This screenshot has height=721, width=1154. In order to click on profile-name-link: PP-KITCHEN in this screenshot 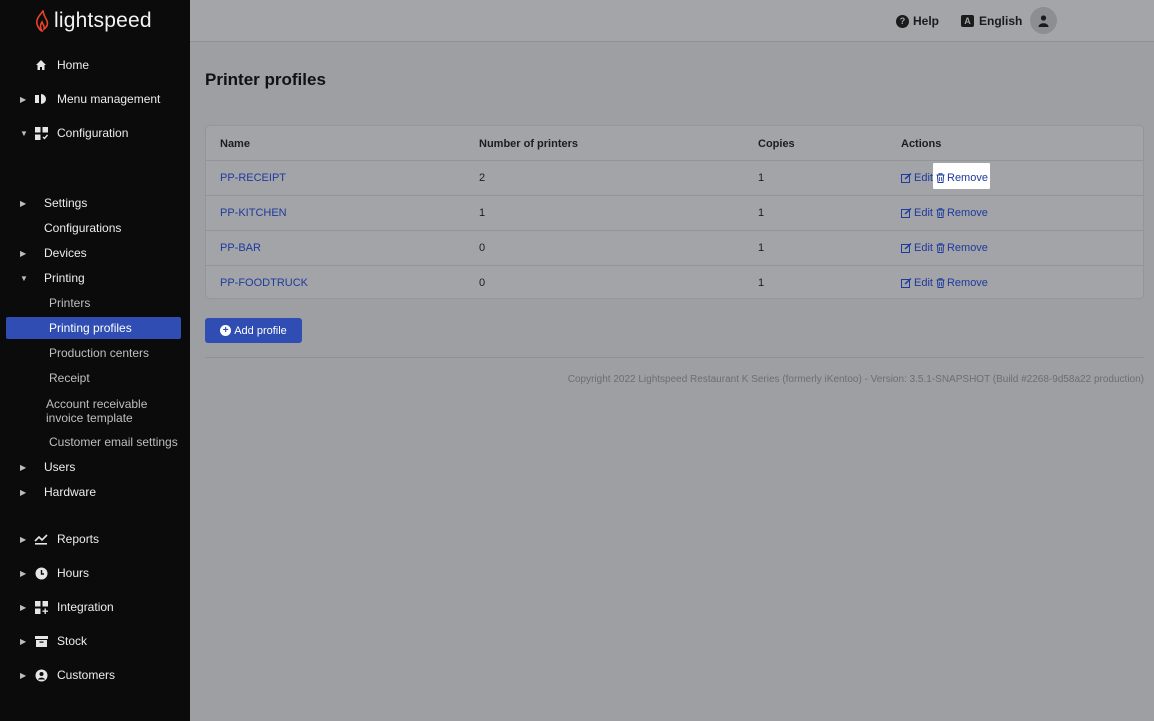, I will do `click(253, 213)`.